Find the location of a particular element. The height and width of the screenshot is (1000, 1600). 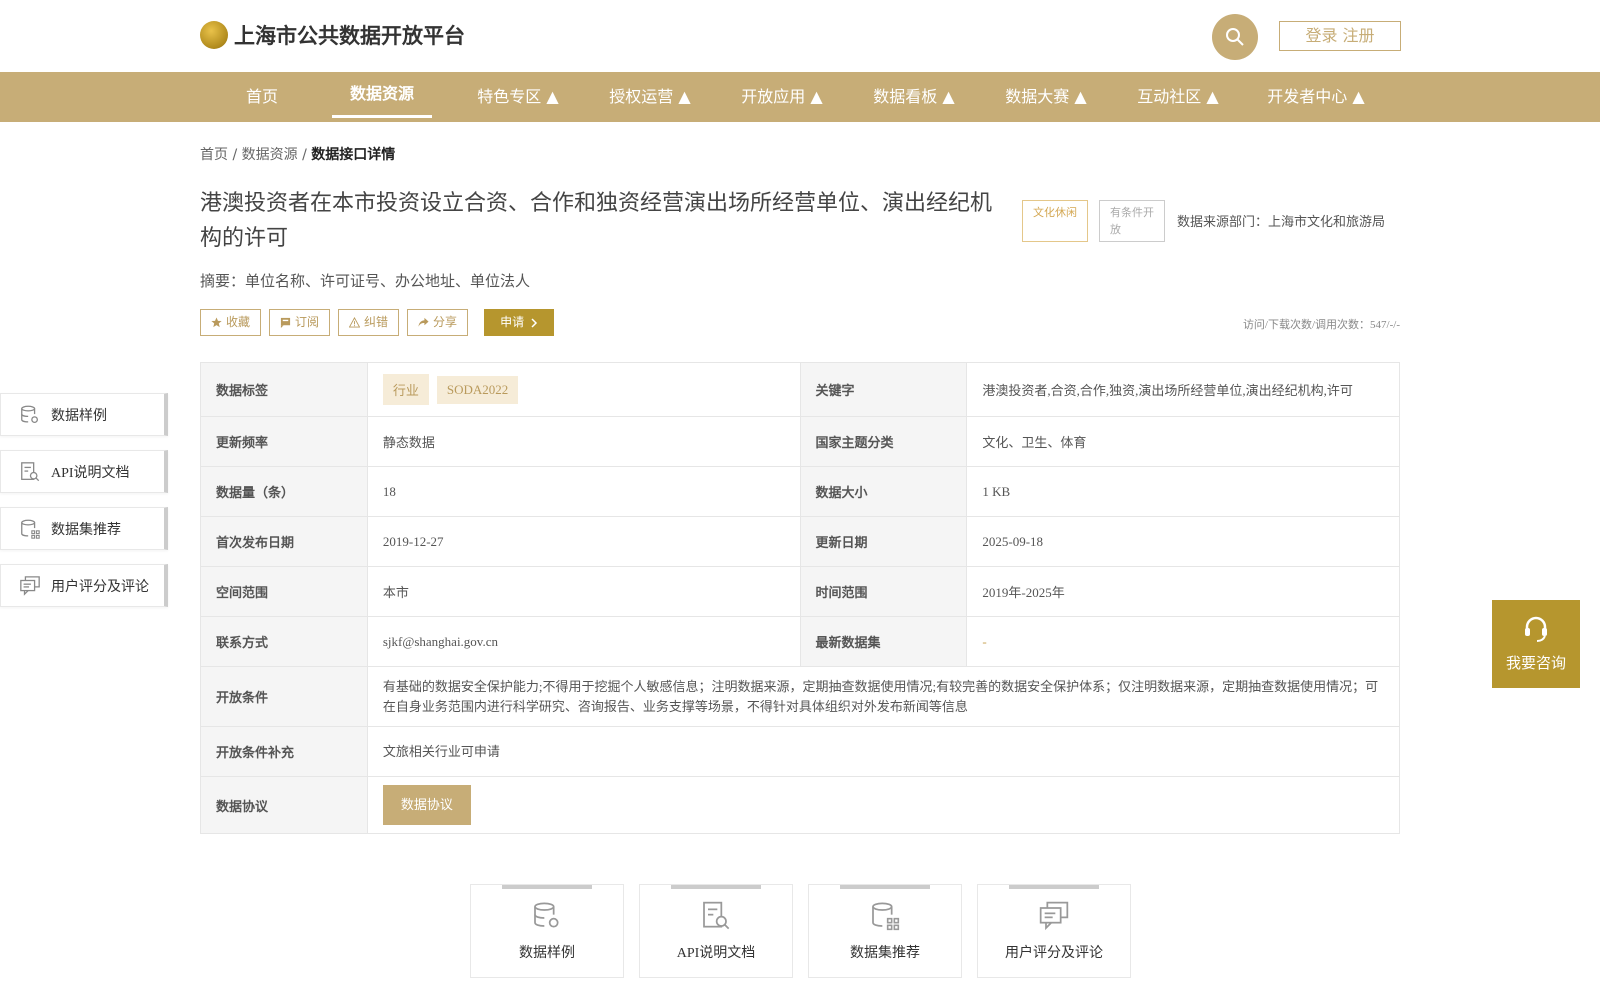

keywords-value: 港澳投资者,合资,合作,独资,演出场所经营单位,演出经纪机构,许可 is located at coordinates (1183, 390).